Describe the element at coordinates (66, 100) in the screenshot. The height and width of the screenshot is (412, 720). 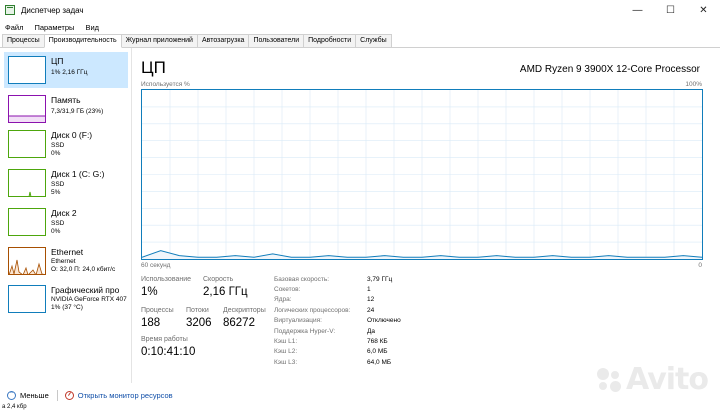
I see `sidebar-item-name: Память` at that location.